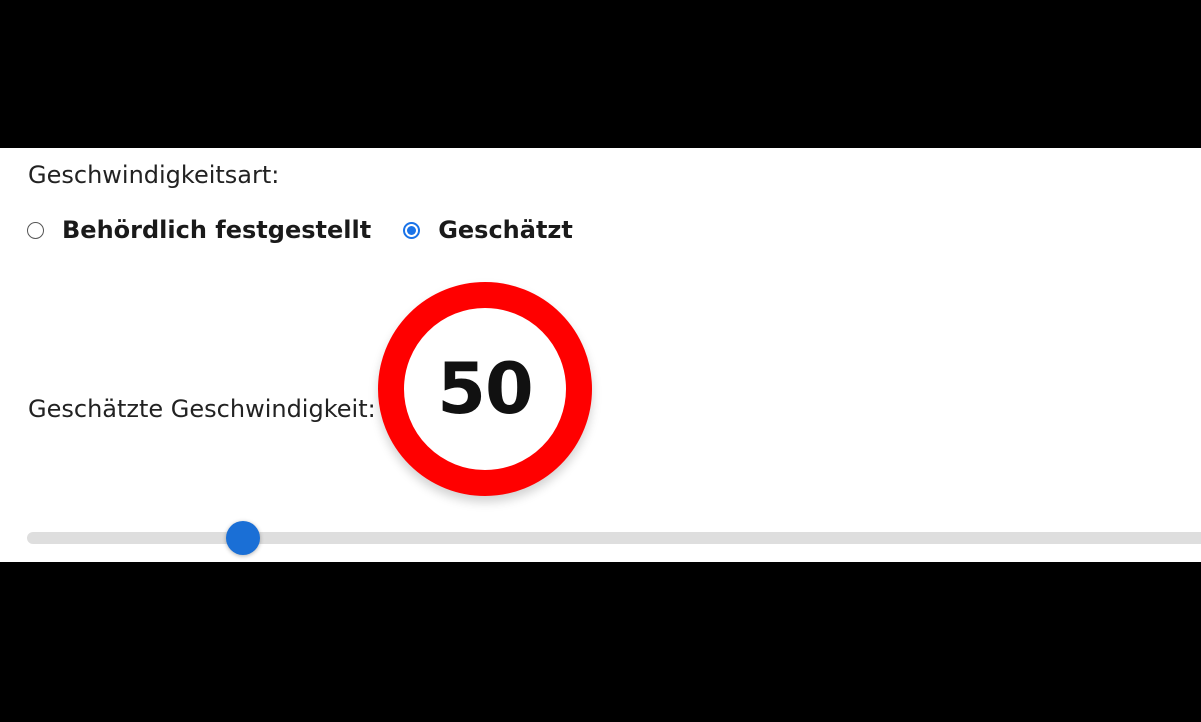 The width and height of the screenshot is (1201, 722). I want to click on radio-estimated-label: Geschätzt, so click(505, 230).